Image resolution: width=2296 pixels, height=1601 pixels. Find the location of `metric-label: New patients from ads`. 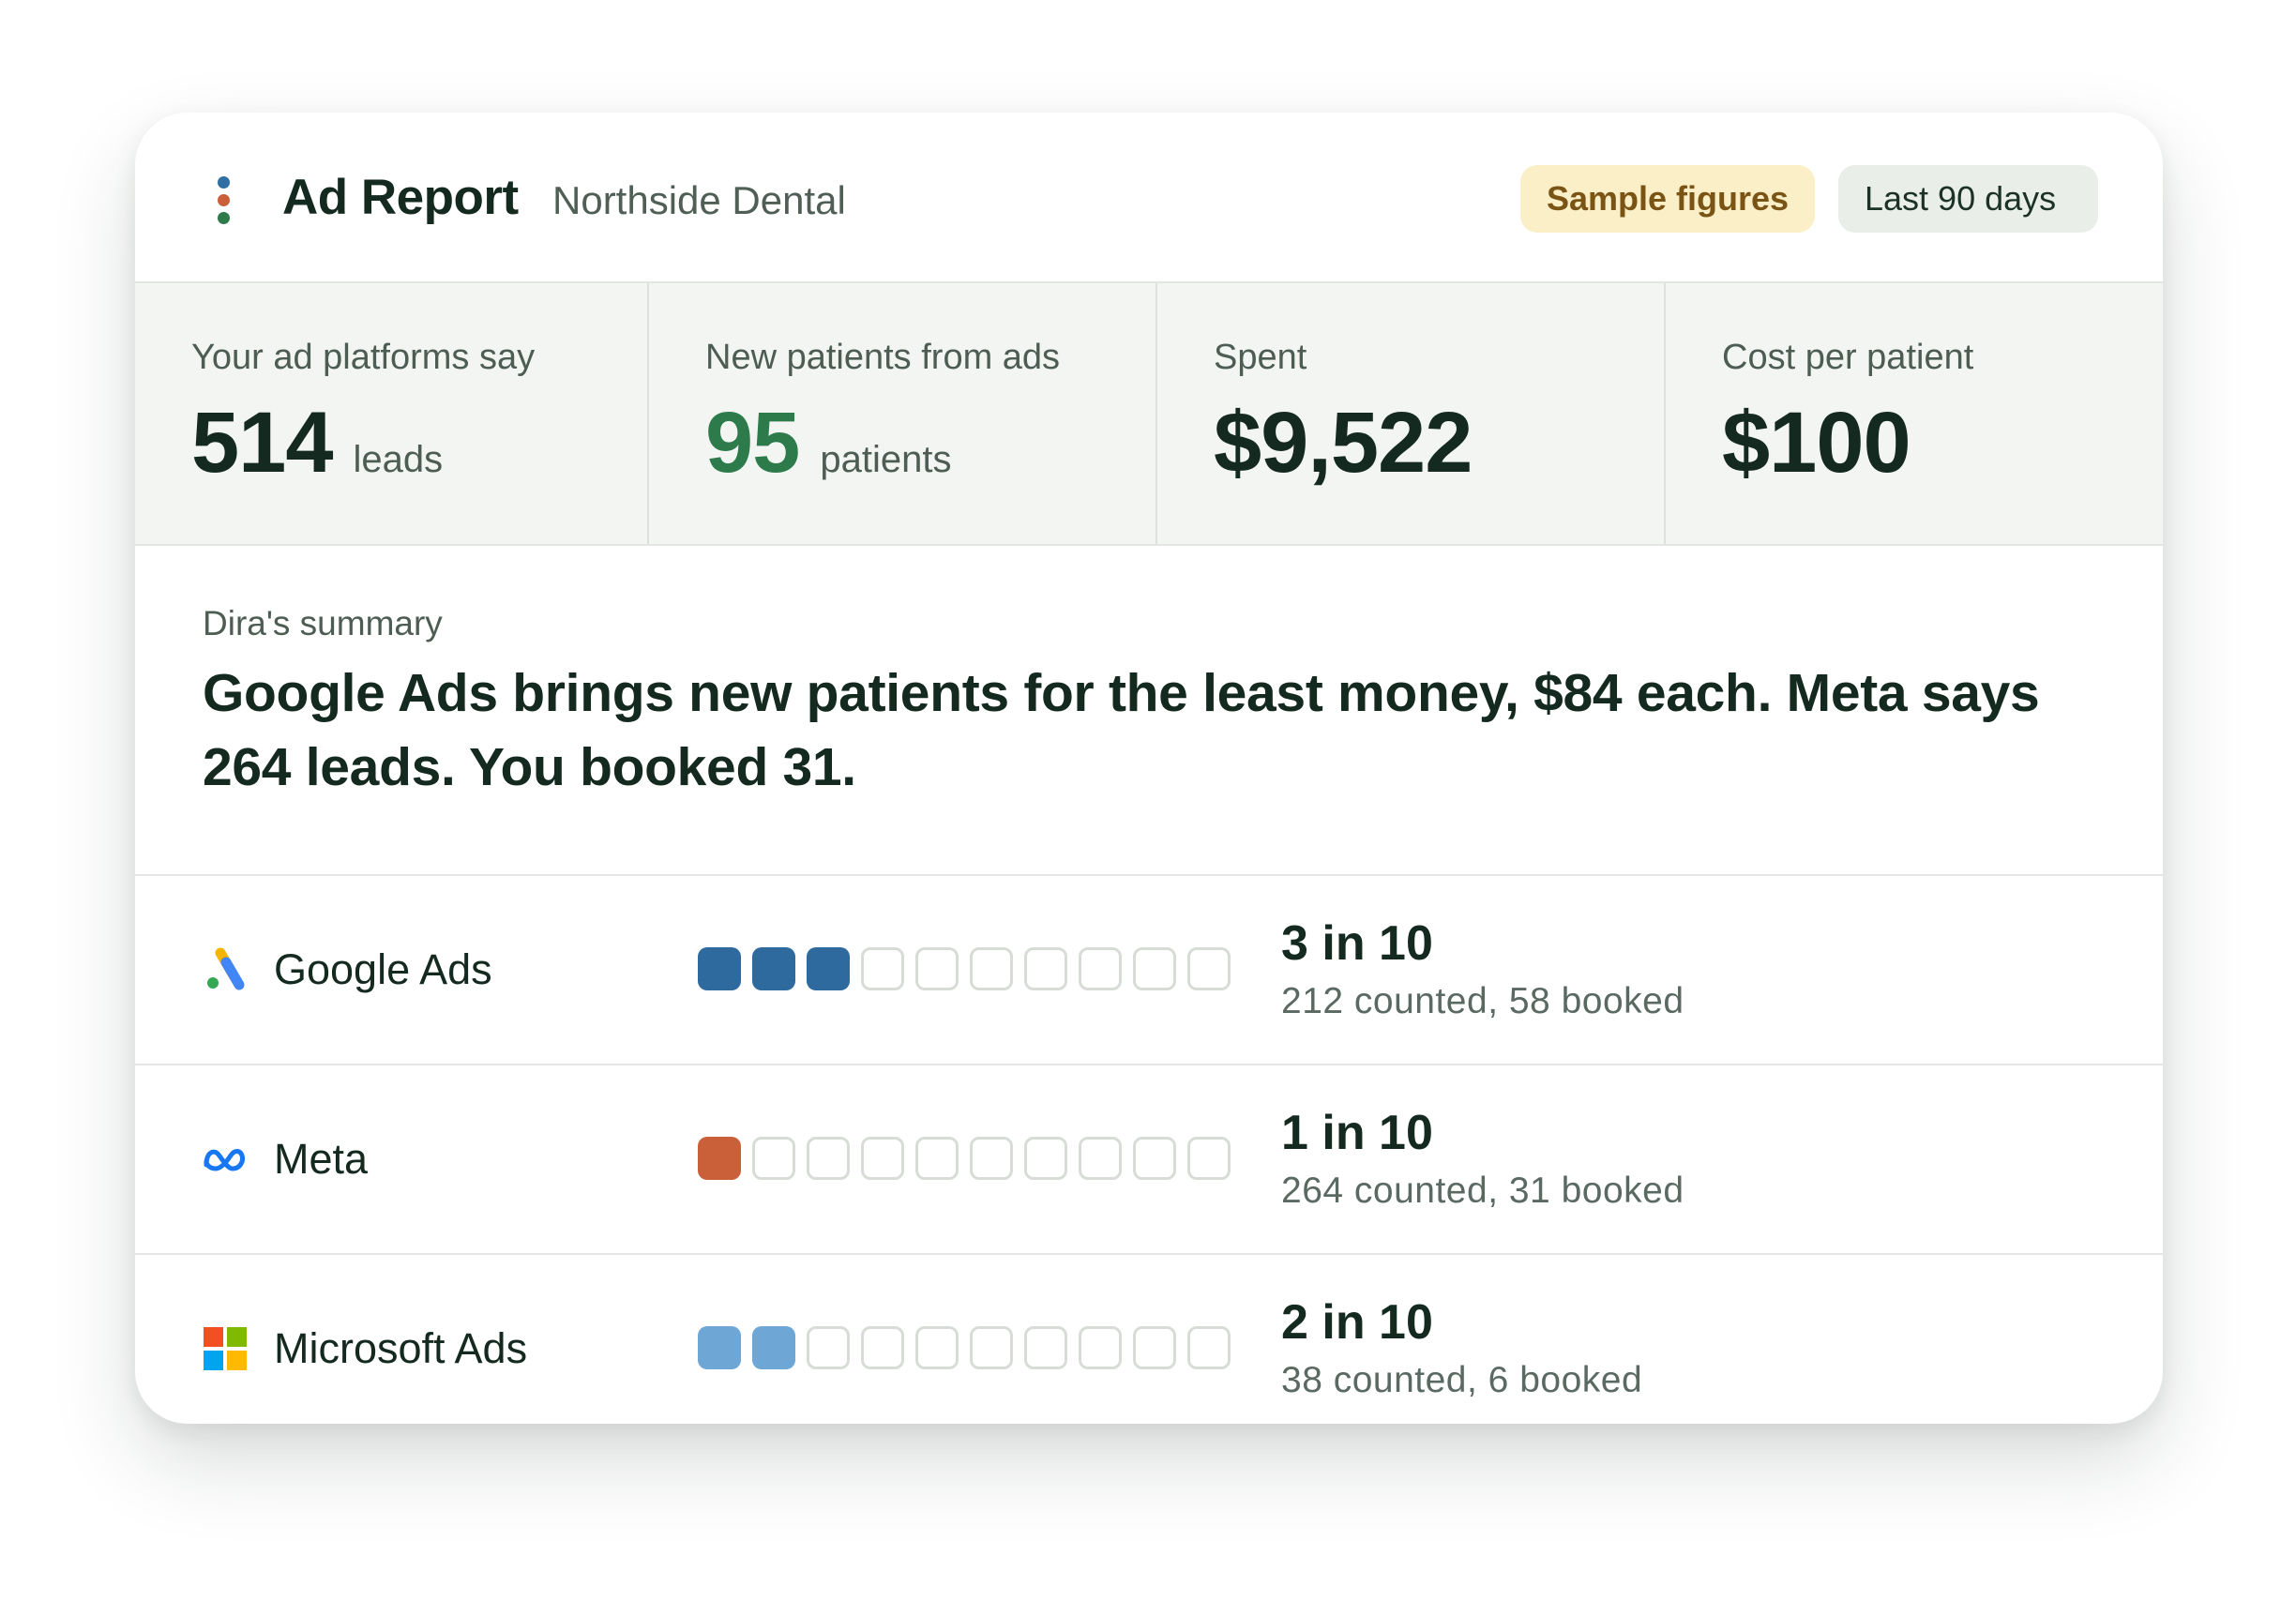

metric-label: New patients from ads is located at coordinates (883, 357).